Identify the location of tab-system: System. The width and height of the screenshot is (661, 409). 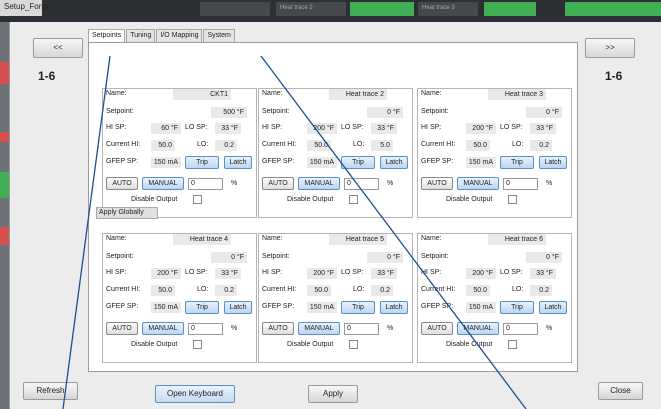
(219, 35).